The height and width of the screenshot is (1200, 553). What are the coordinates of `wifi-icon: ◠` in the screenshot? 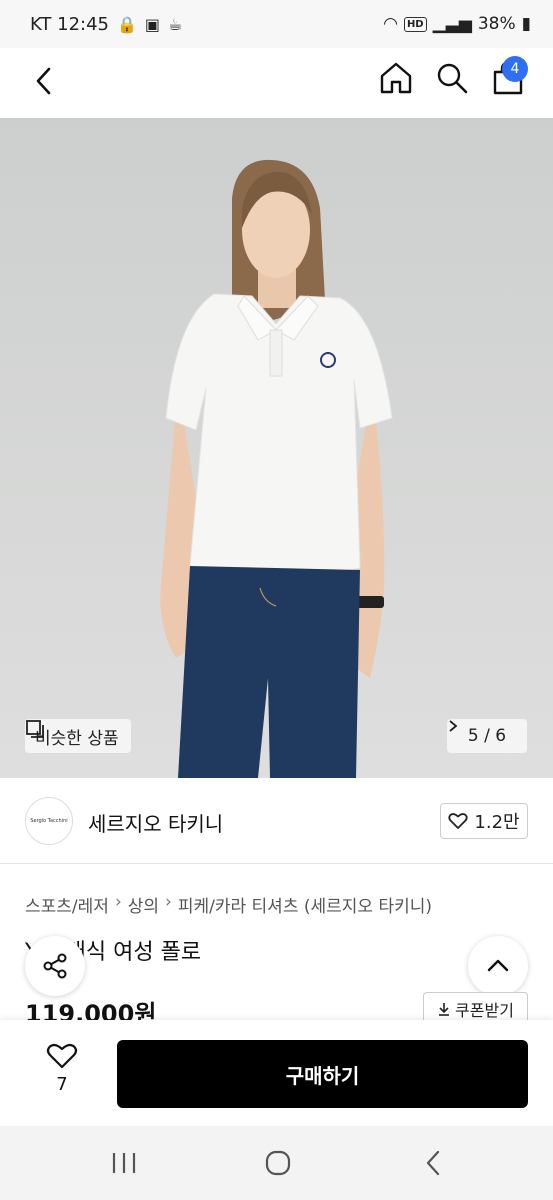 It's located at (390, 24).